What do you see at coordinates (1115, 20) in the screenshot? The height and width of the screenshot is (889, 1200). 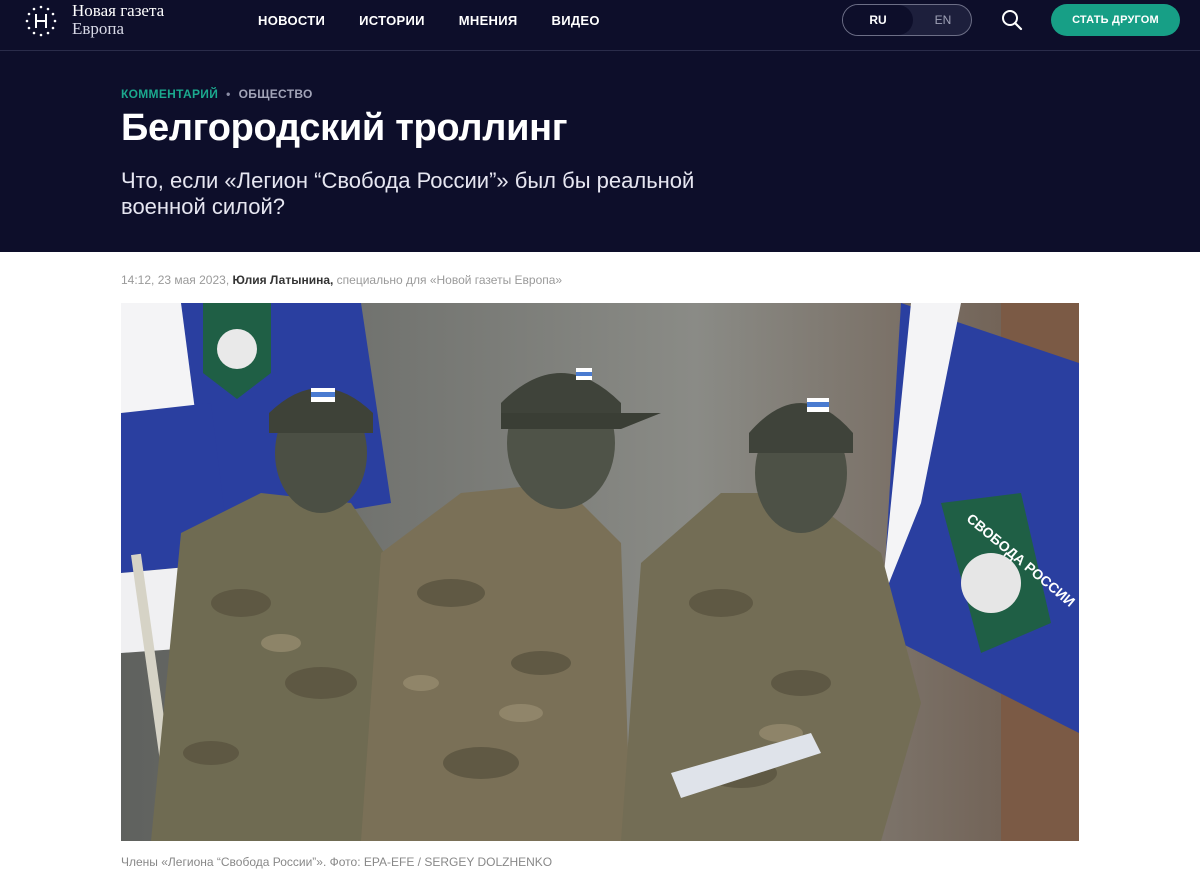 I see `become-friend-button: СТАТЬ ДРУГОМ` at bounding box center [1115, 20].